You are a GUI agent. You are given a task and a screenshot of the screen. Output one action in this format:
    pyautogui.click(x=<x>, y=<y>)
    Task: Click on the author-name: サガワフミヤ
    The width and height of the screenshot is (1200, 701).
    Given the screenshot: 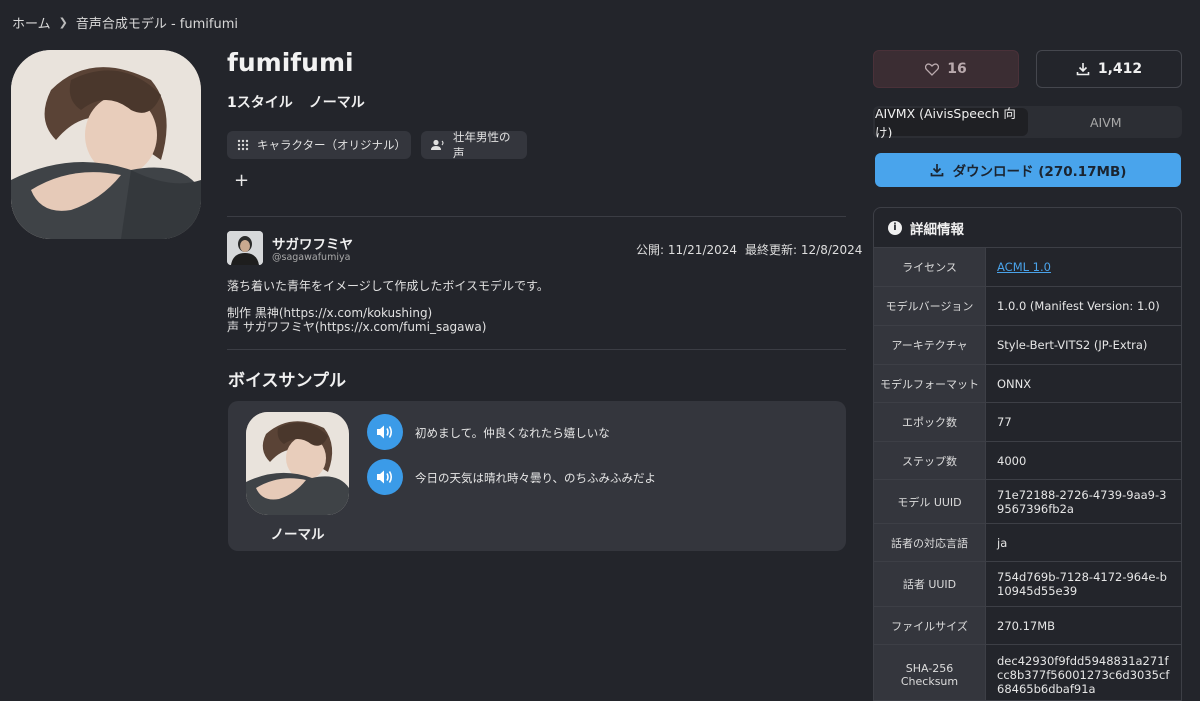 What is the action you would take?
    pyautogui.click(x=312, y=243)
    